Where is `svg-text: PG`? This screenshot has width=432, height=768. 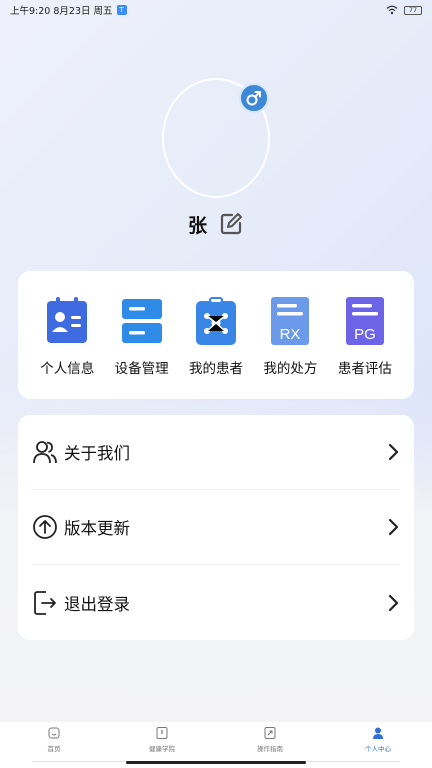 svg-text: PG is located at coordinates (365, 334).